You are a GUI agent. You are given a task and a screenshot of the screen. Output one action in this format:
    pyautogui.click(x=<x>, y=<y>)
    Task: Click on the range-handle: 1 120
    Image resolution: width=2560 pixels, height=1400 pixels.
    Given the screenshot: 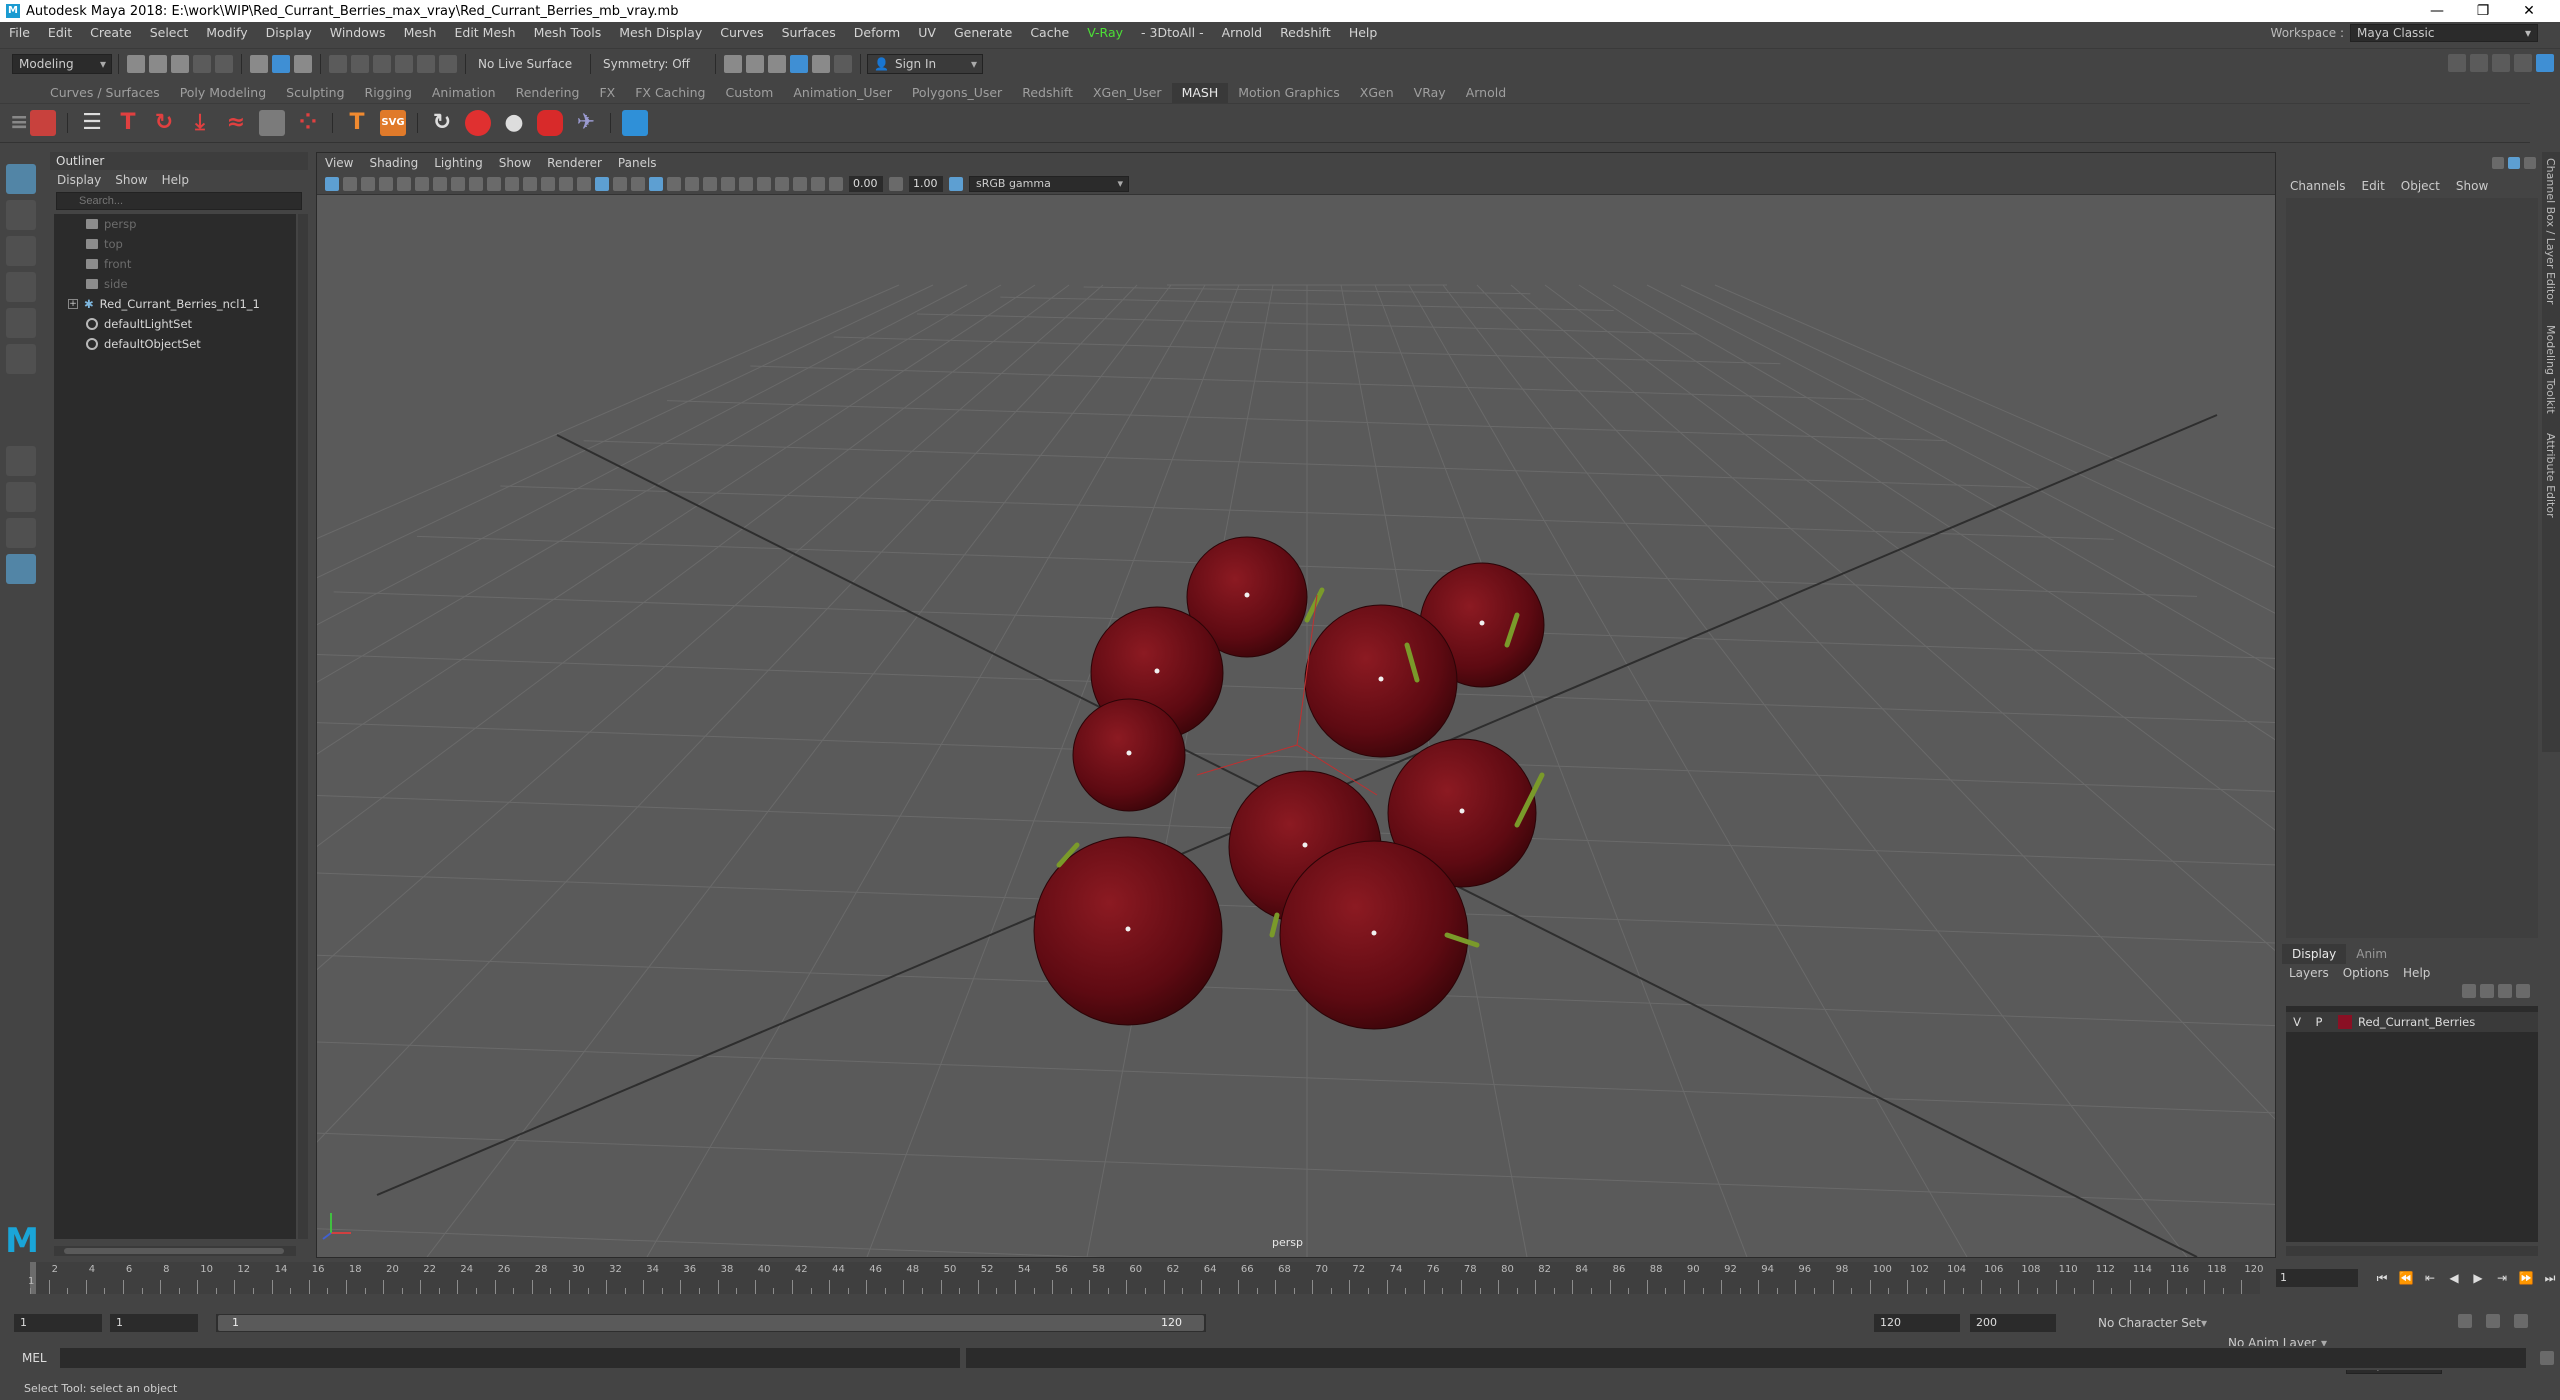 What is the action you would take?
    pyautogui.click(x=711, y=1323)
    